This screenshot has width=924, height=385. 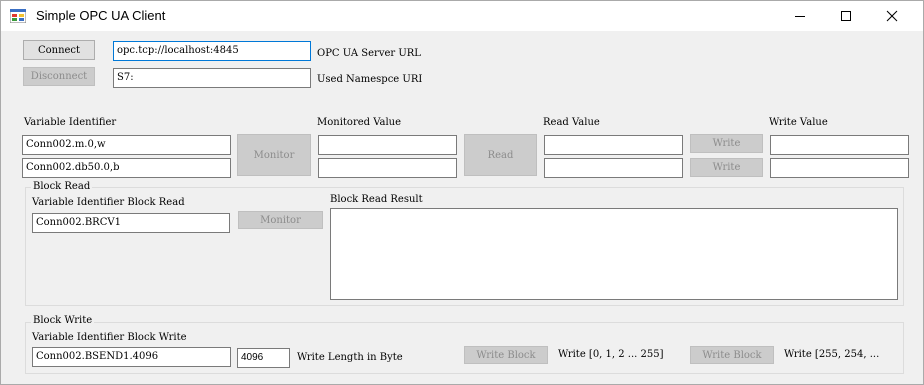 What do you see at coordinates (462, 16) in the screenshot?
I see `title-bar: Simple OPC UA Client` at bounding box center [462, 16].